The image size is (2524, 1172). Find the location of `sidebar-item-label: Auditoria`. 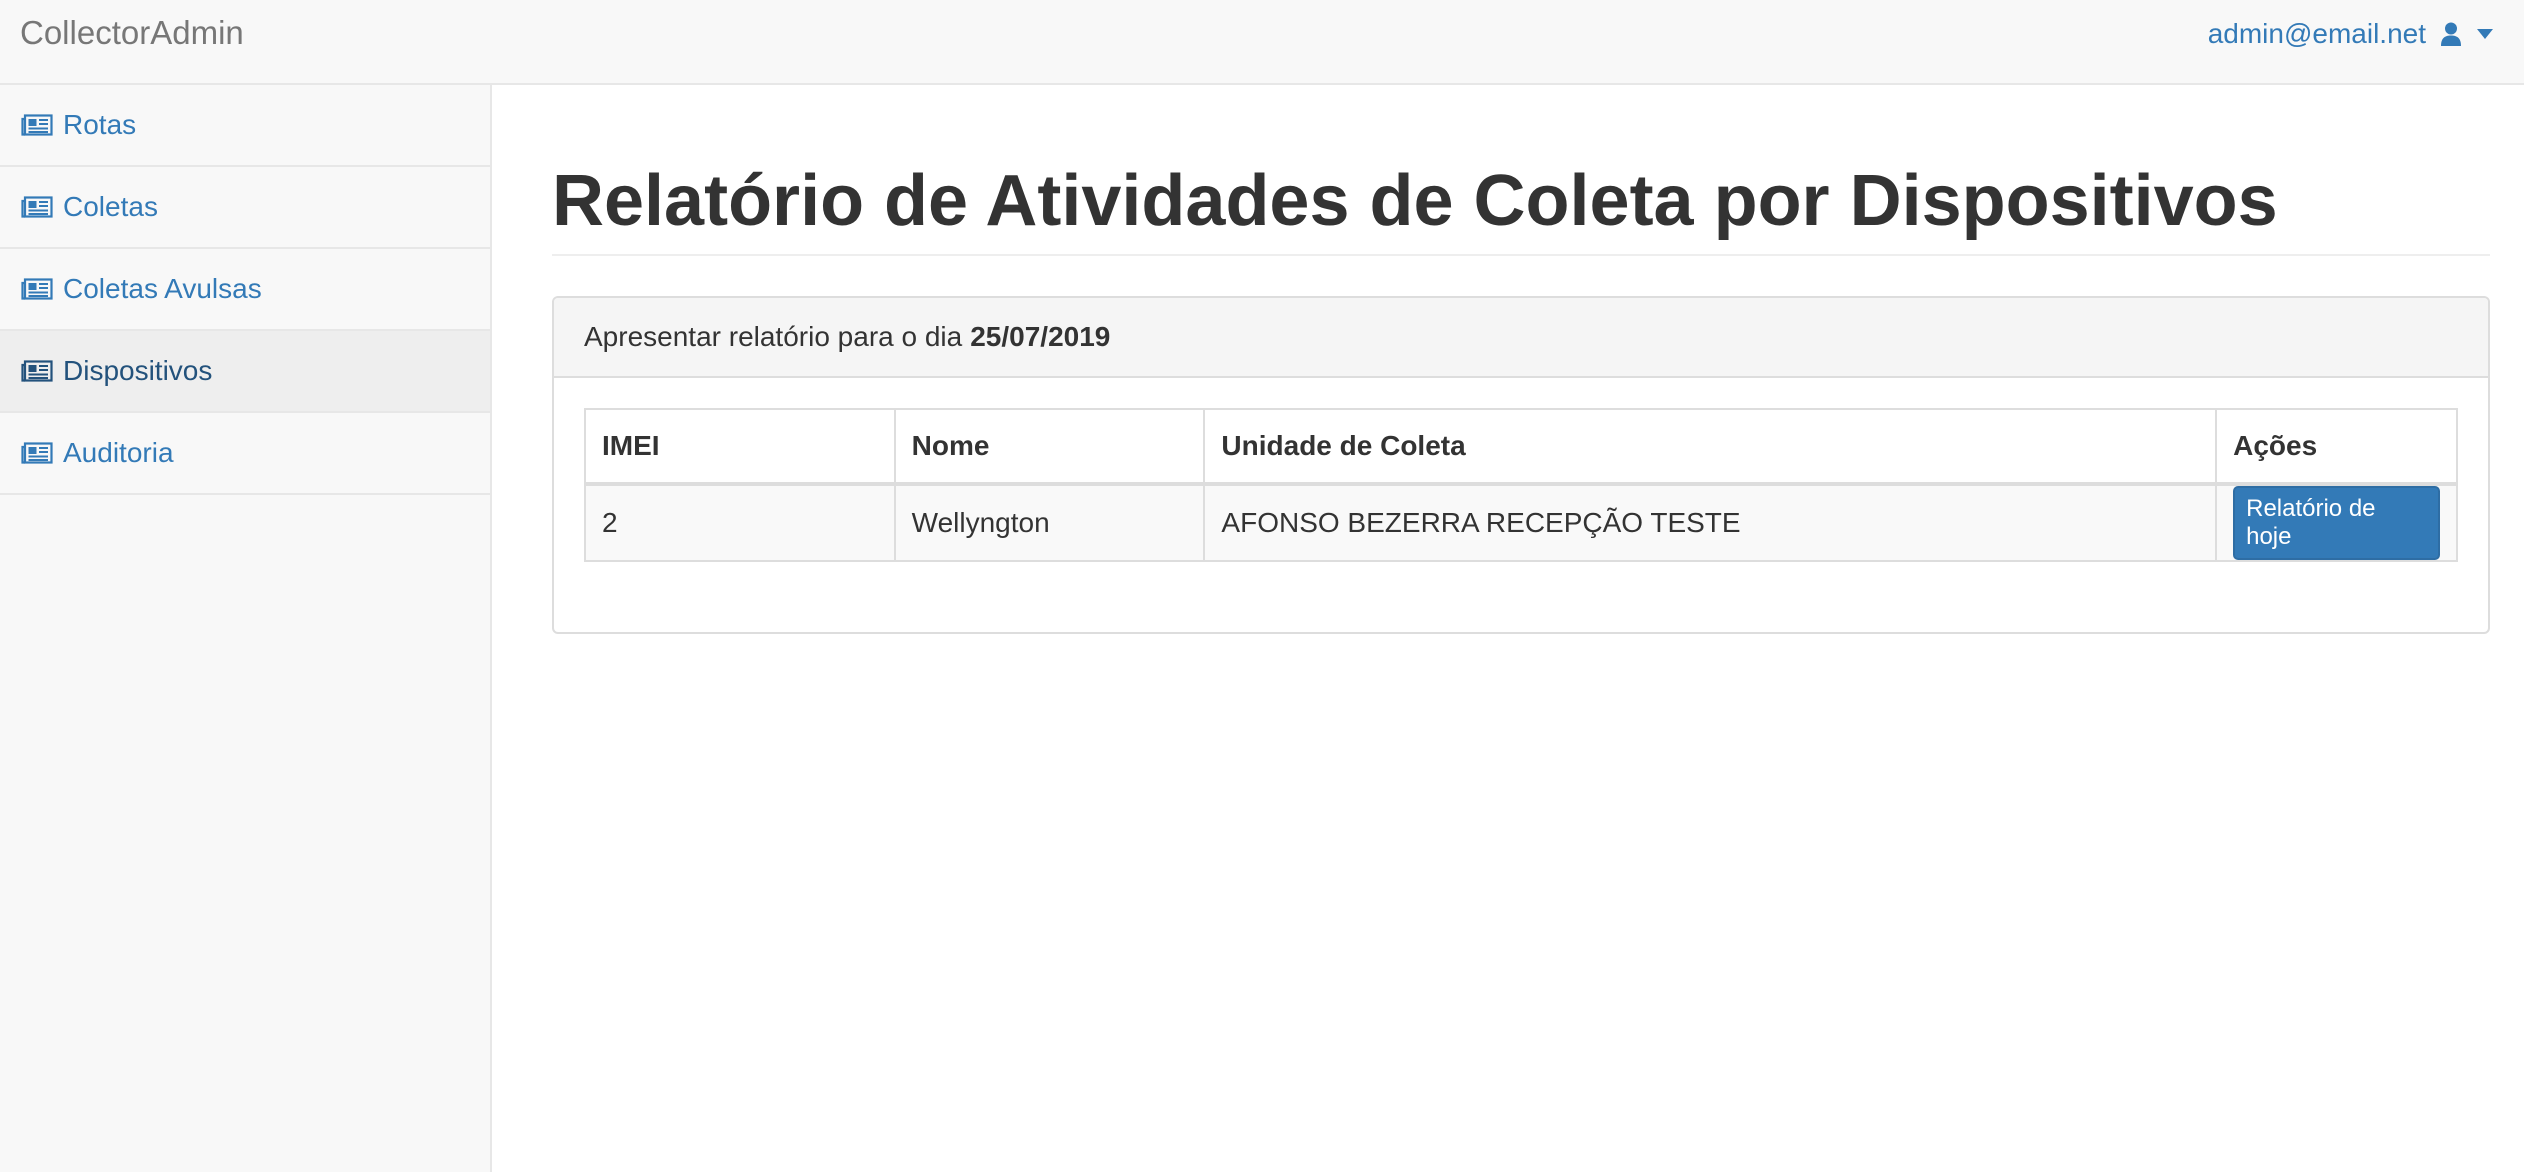

sidebar-item-label: Auditoria is located at coordinates (118, 452).